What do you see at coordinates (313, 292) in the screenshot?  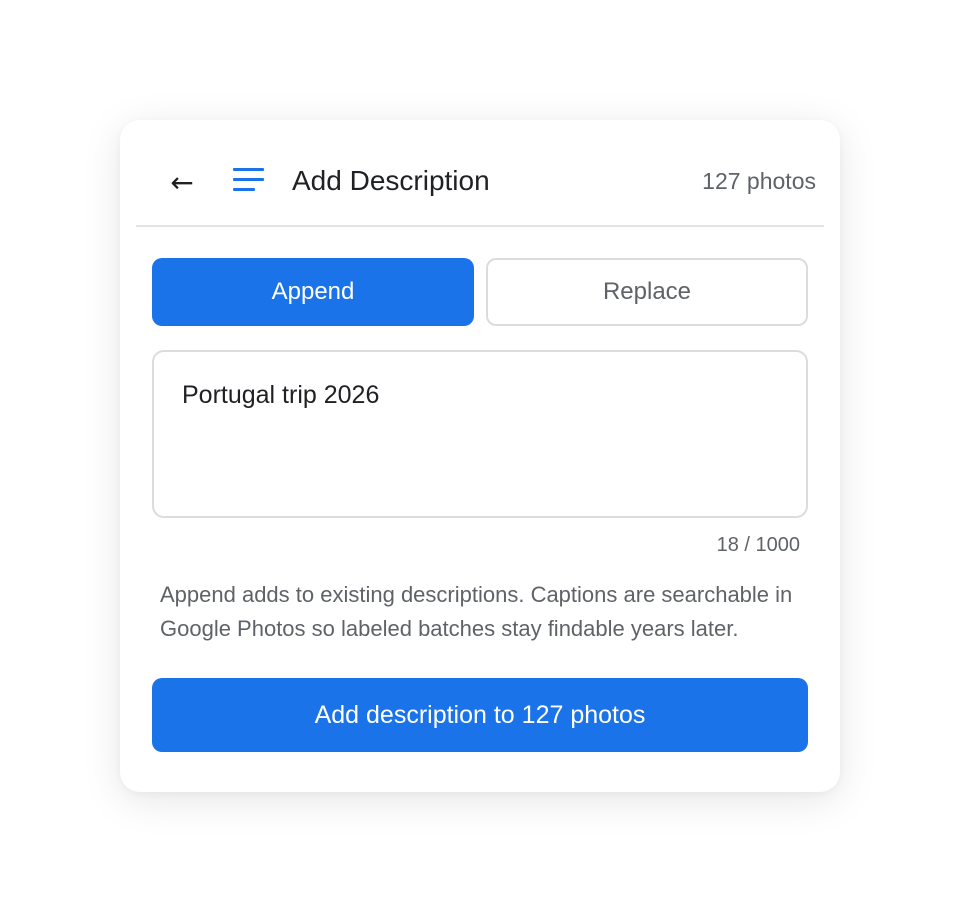 I see `append-mode-button: Append` at bounding box center [313, 292].